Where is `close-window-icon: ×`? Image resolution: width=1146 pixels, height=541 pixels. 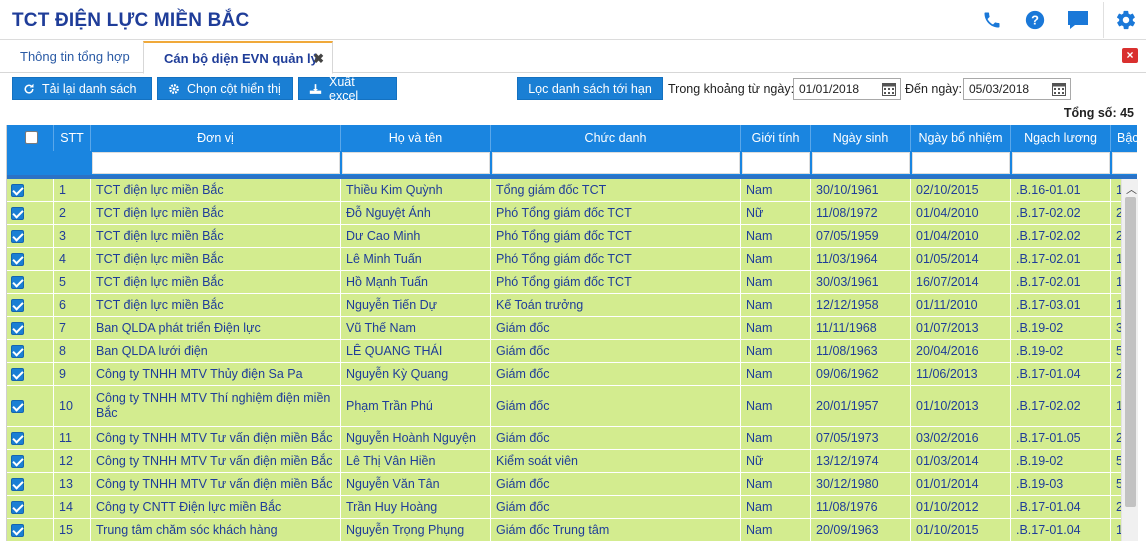 close-window-icon: × is located at coordinates (1130, 55).